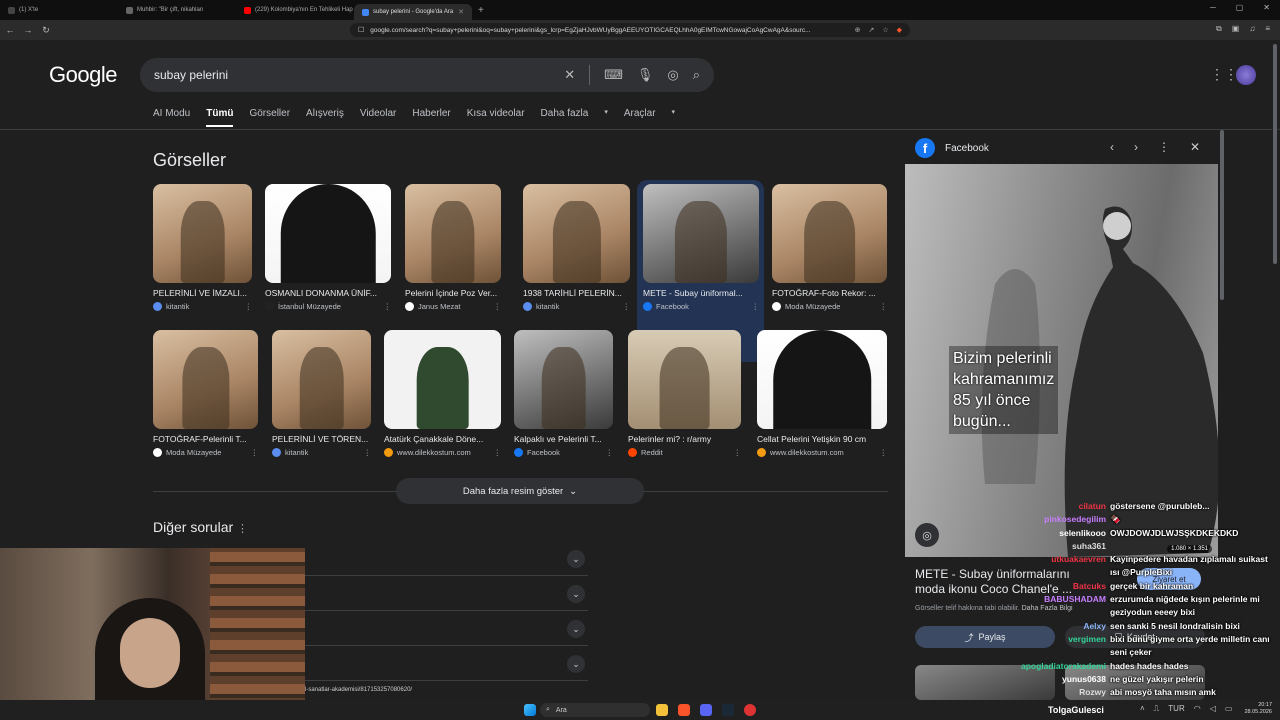 This screenshot has width=1280, height=720. I want to click on image-caption: Pelerinler mi? : r/army, so click(684, 439).